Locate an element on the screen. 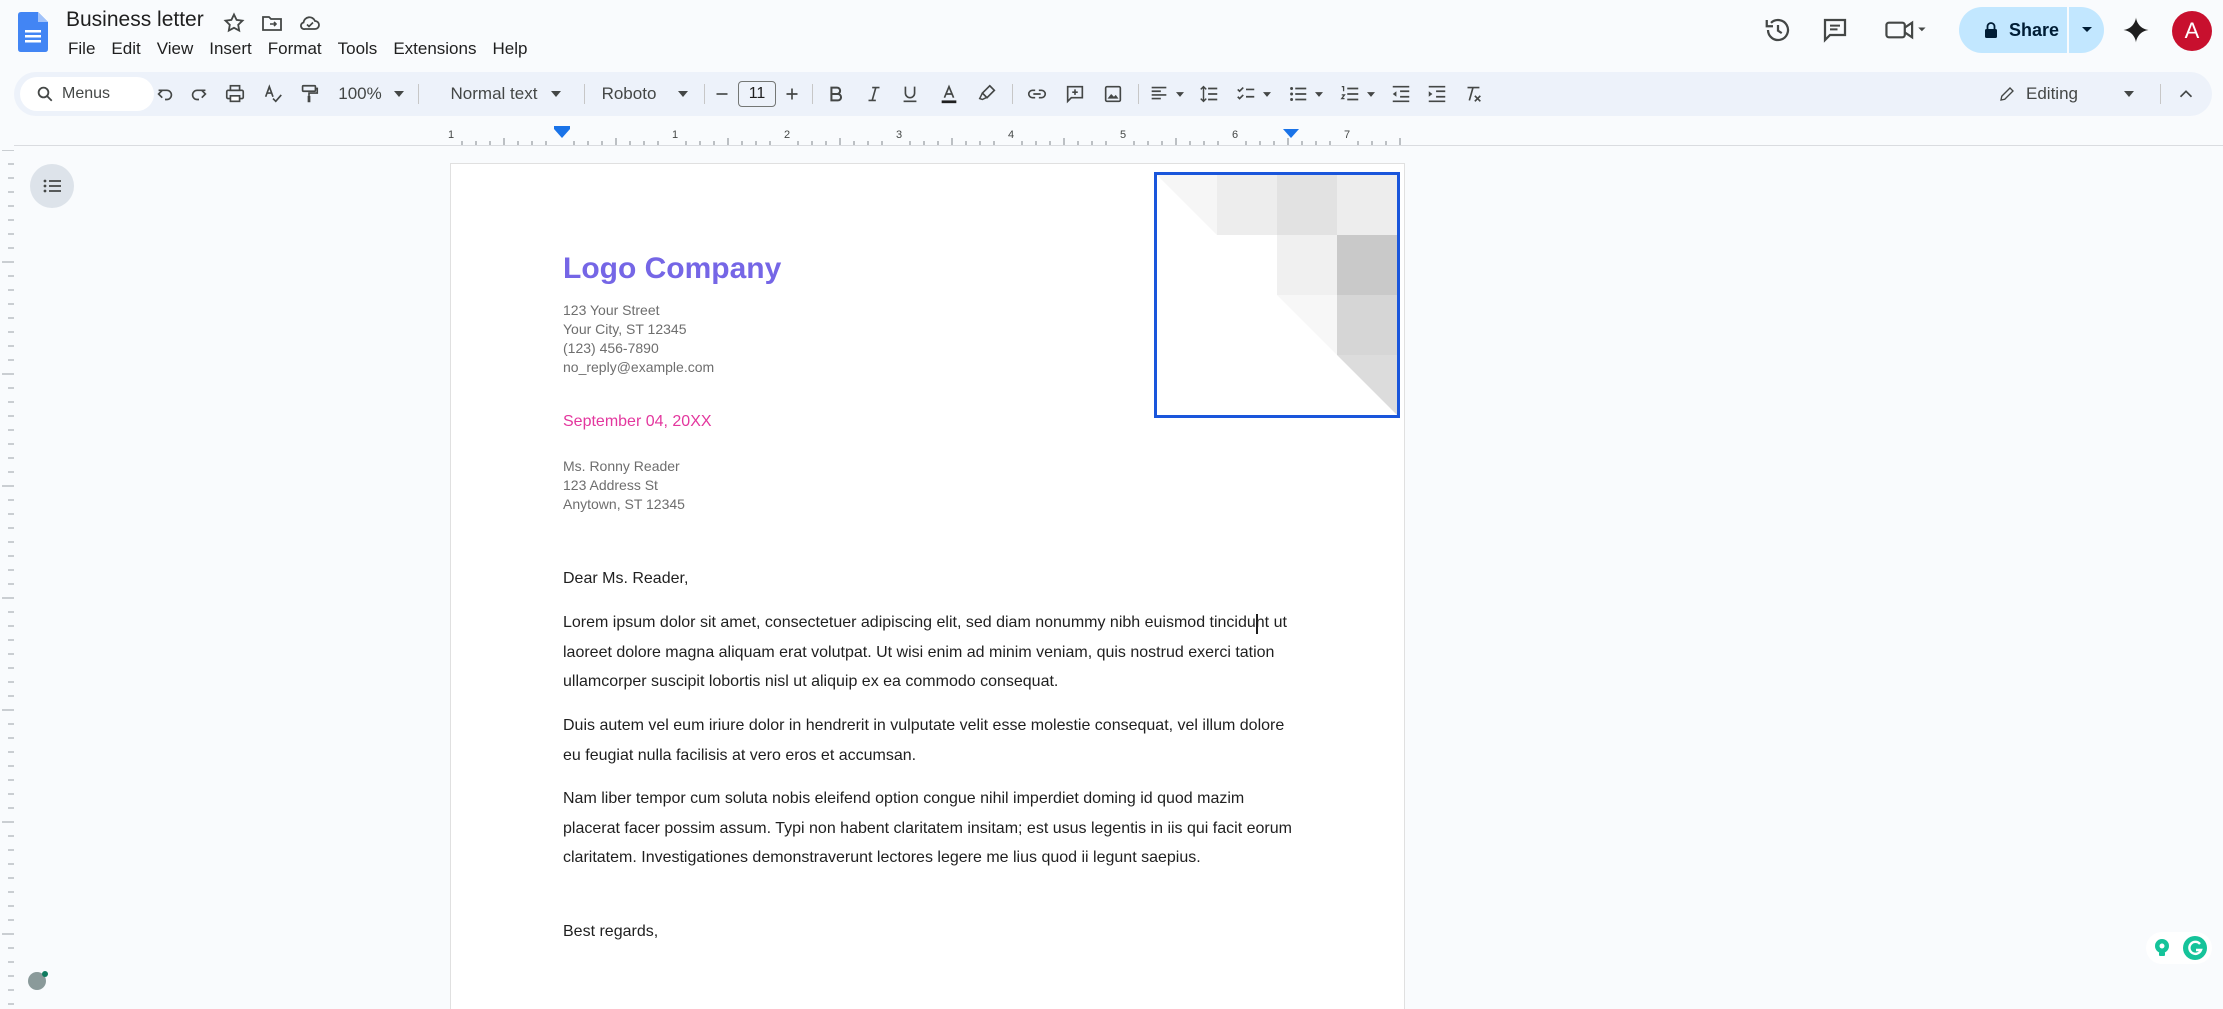  font-family-select: Roboto is located at coordinates (645, 94).